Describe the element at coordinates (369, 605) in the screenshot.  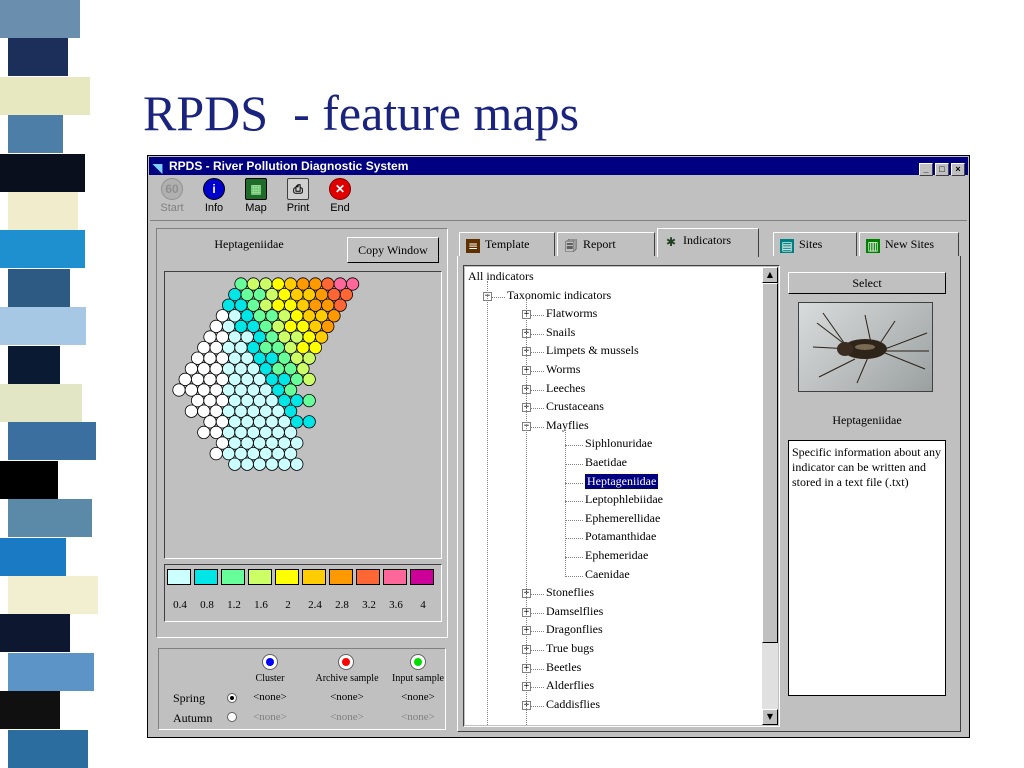
I see `legend-label: 3.2` at that location.